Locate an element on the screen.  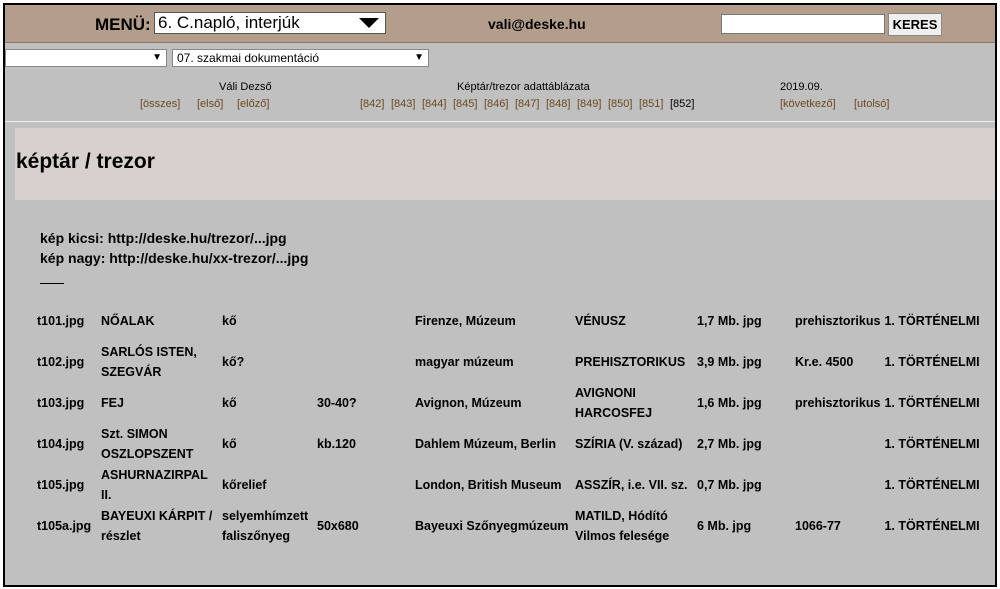
period-cell-line: Vilmos felesége is located at coordinates (622, 535).